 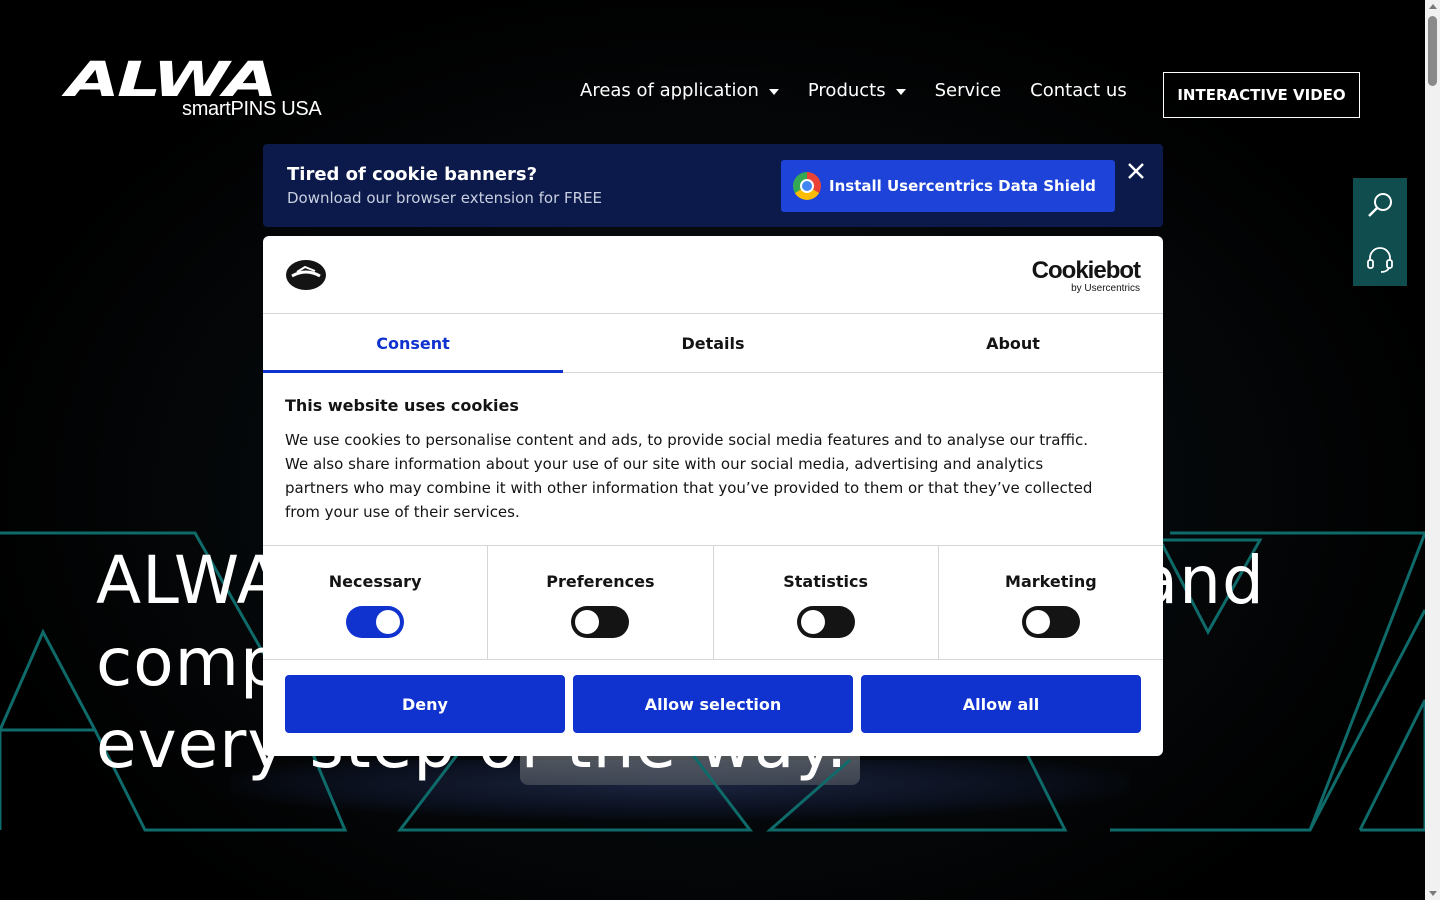 I want to click on page-scrollbar, so click(x=1432, y=450).